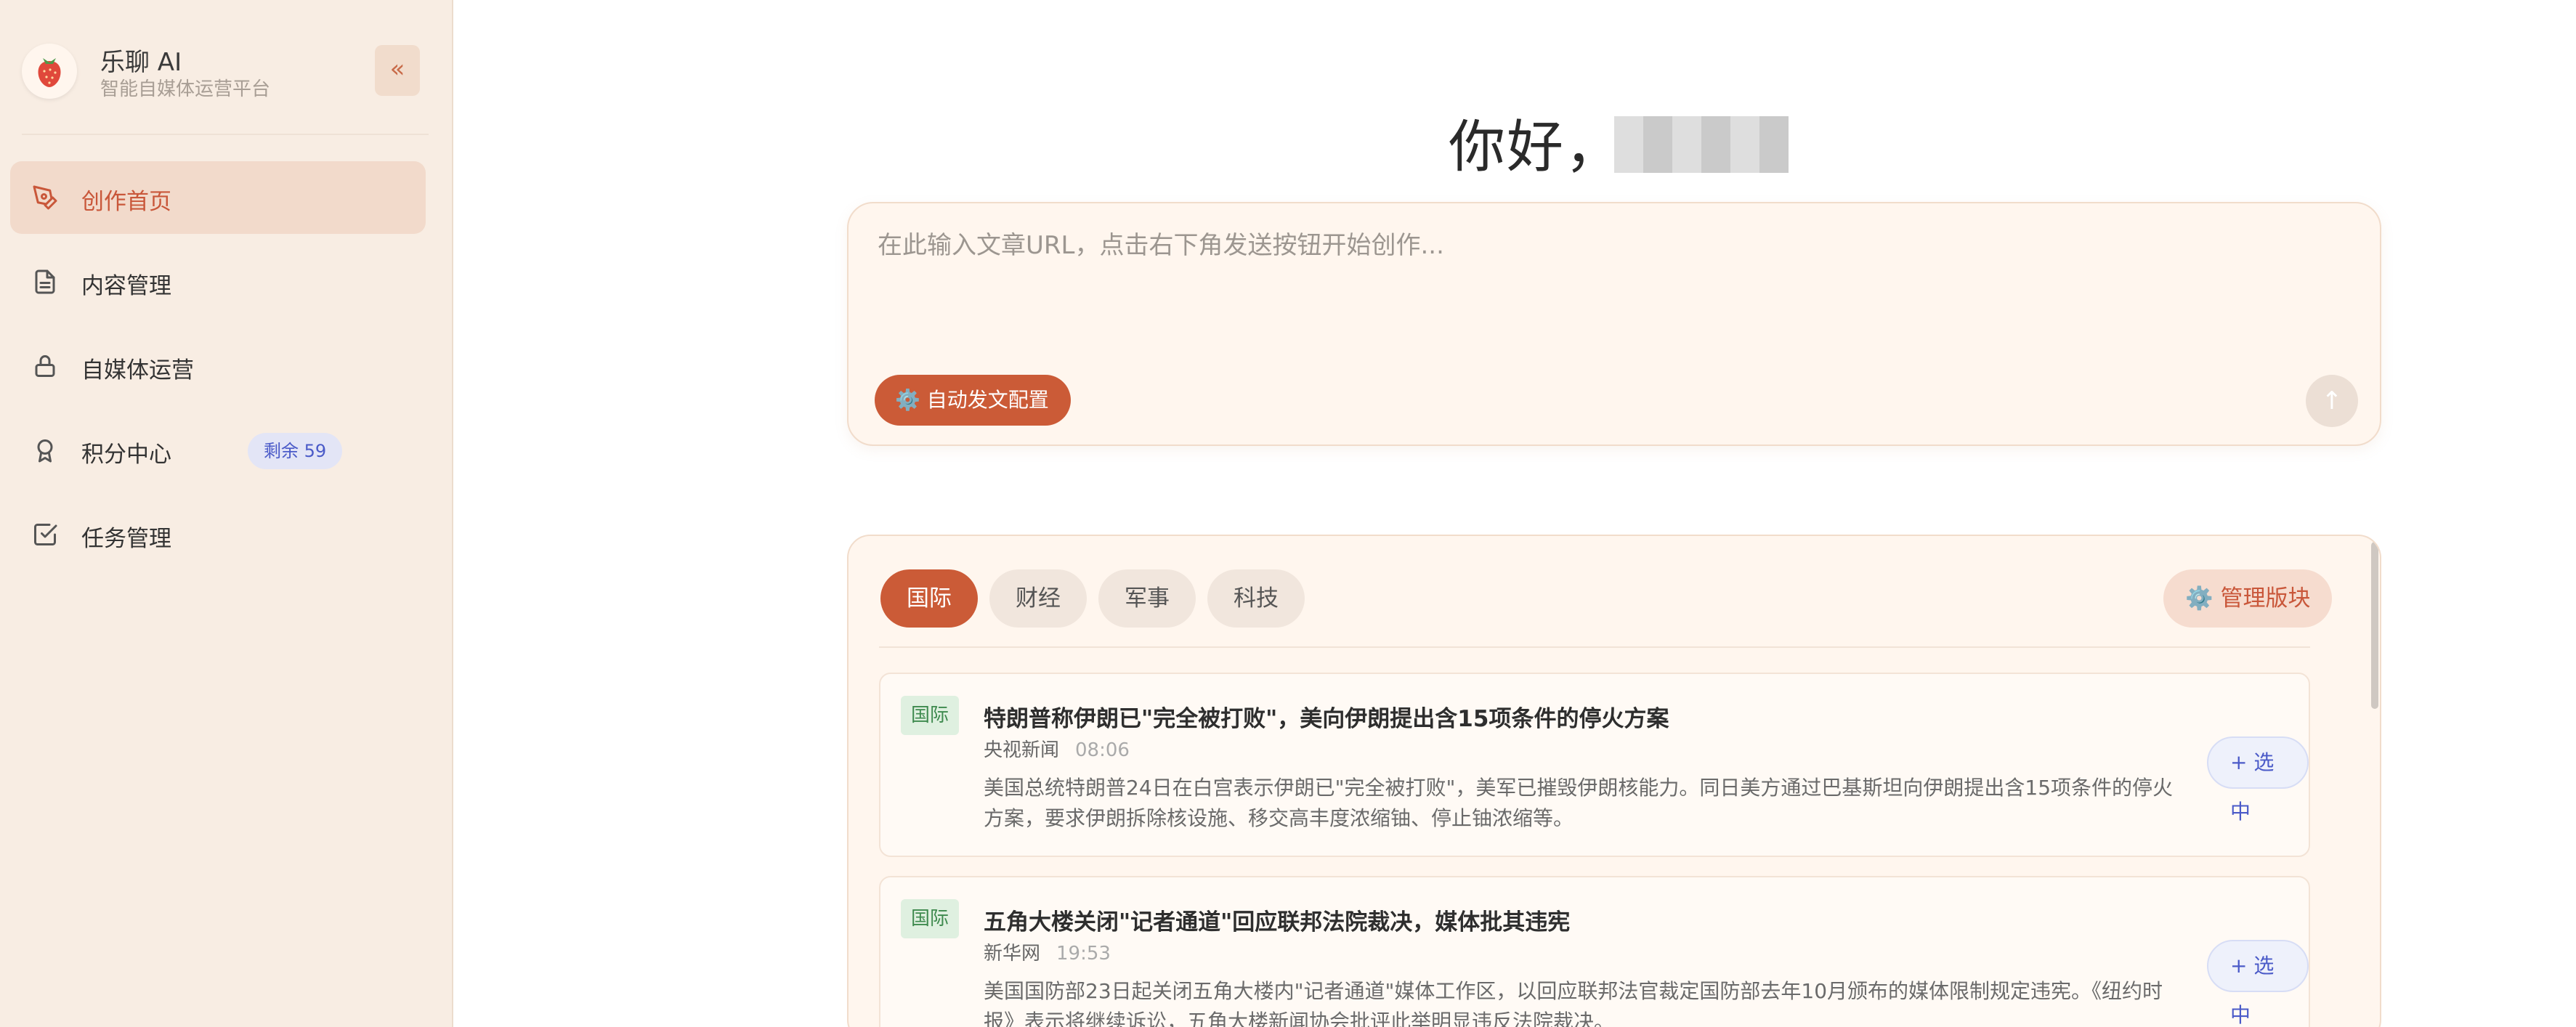  What do you see at coordinates (141, 63) in the screenshot?
I see `brand-name: 乐聊 AI` at bounding box center [141, 63].